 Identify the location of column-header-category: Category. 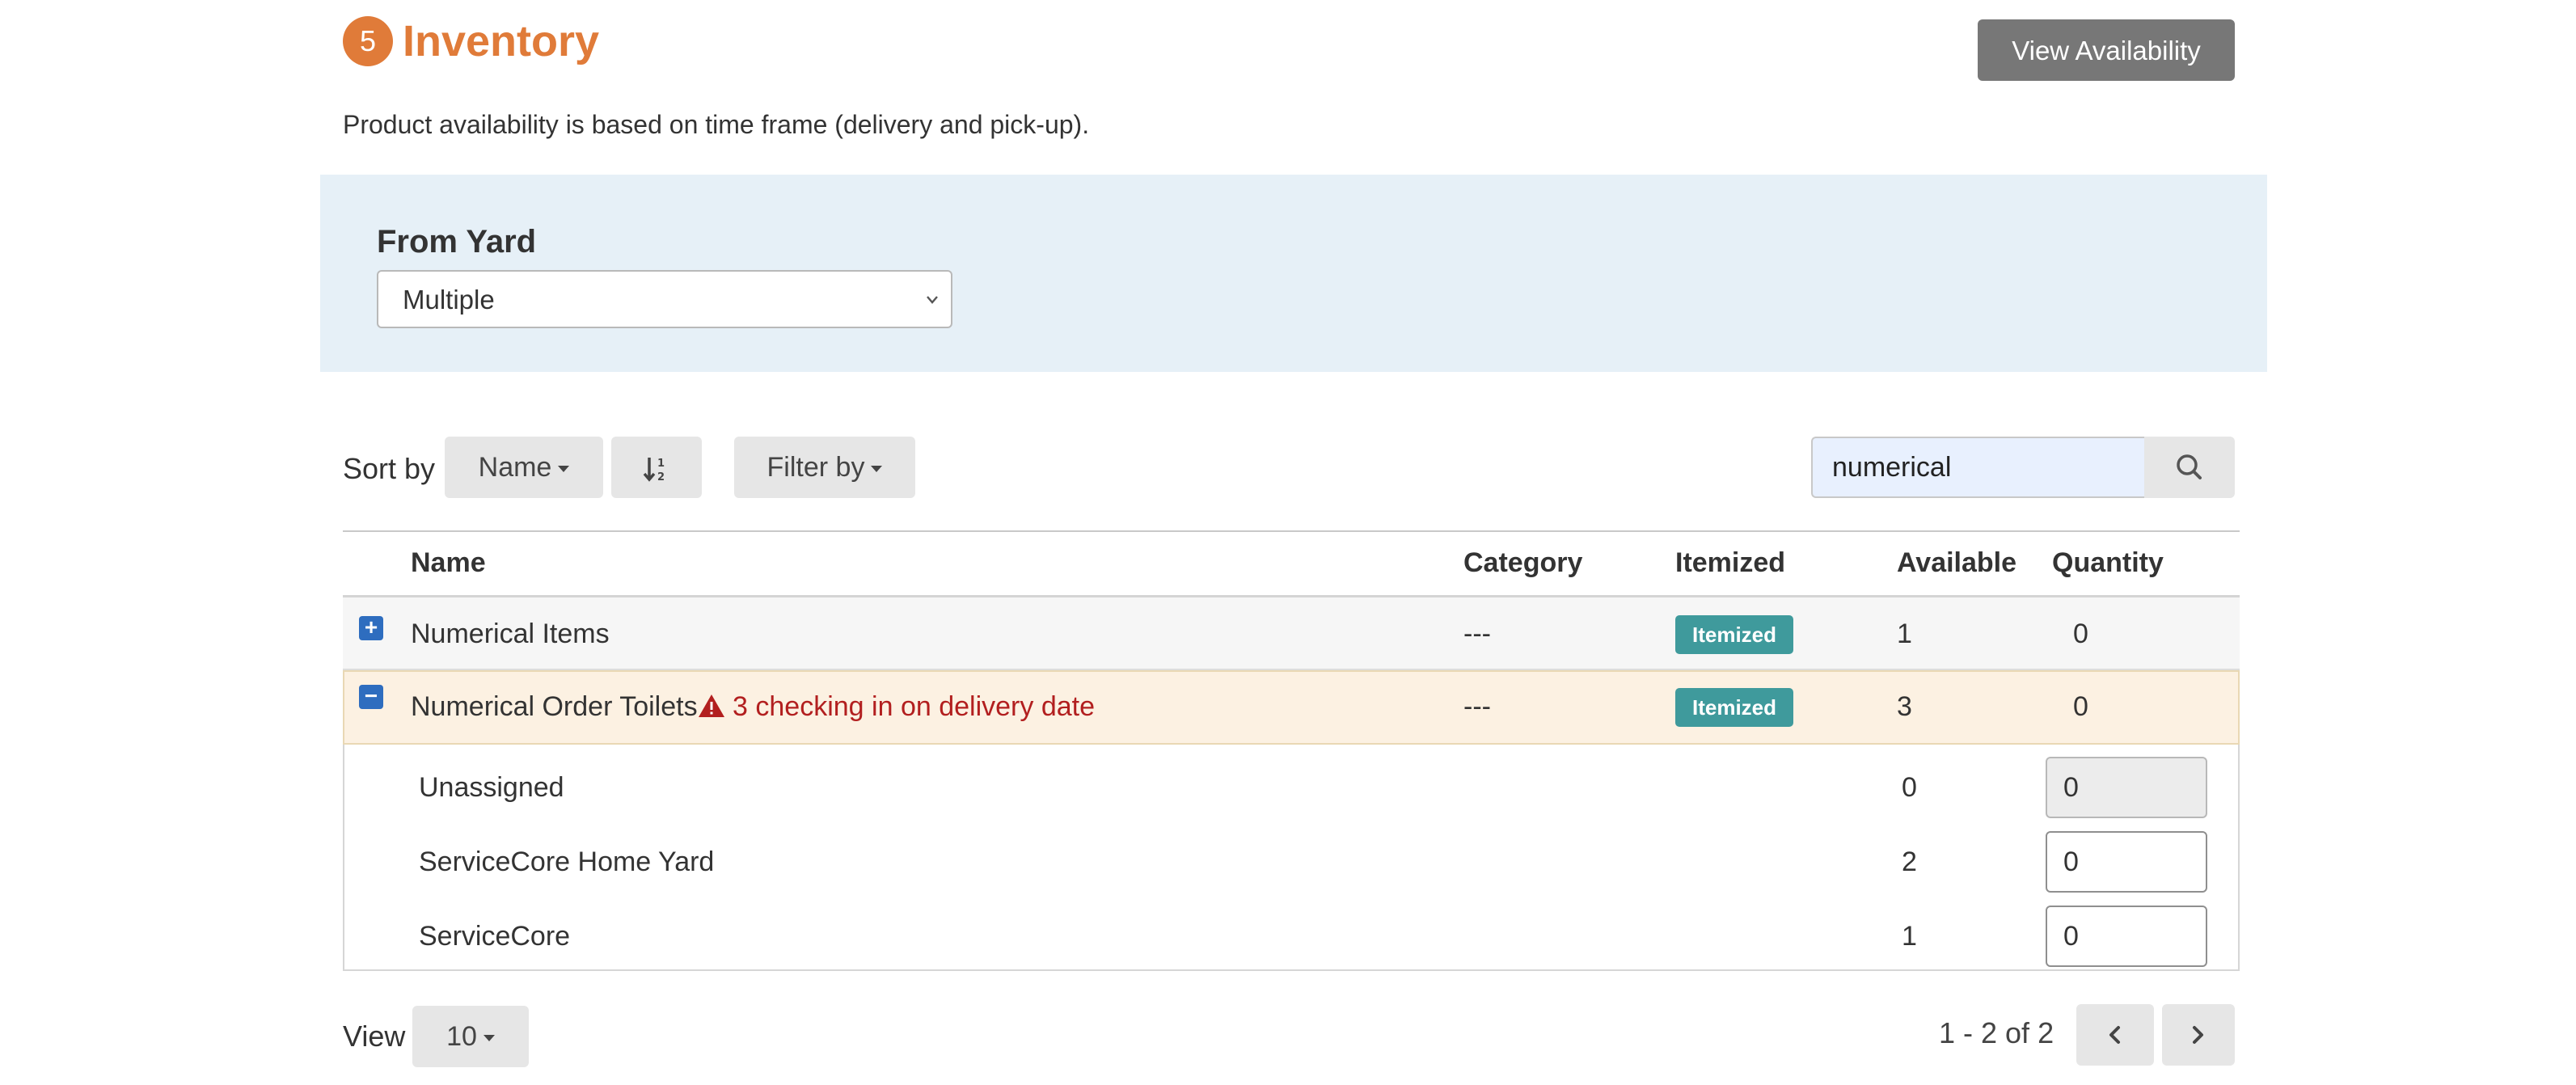
(1522, 562).